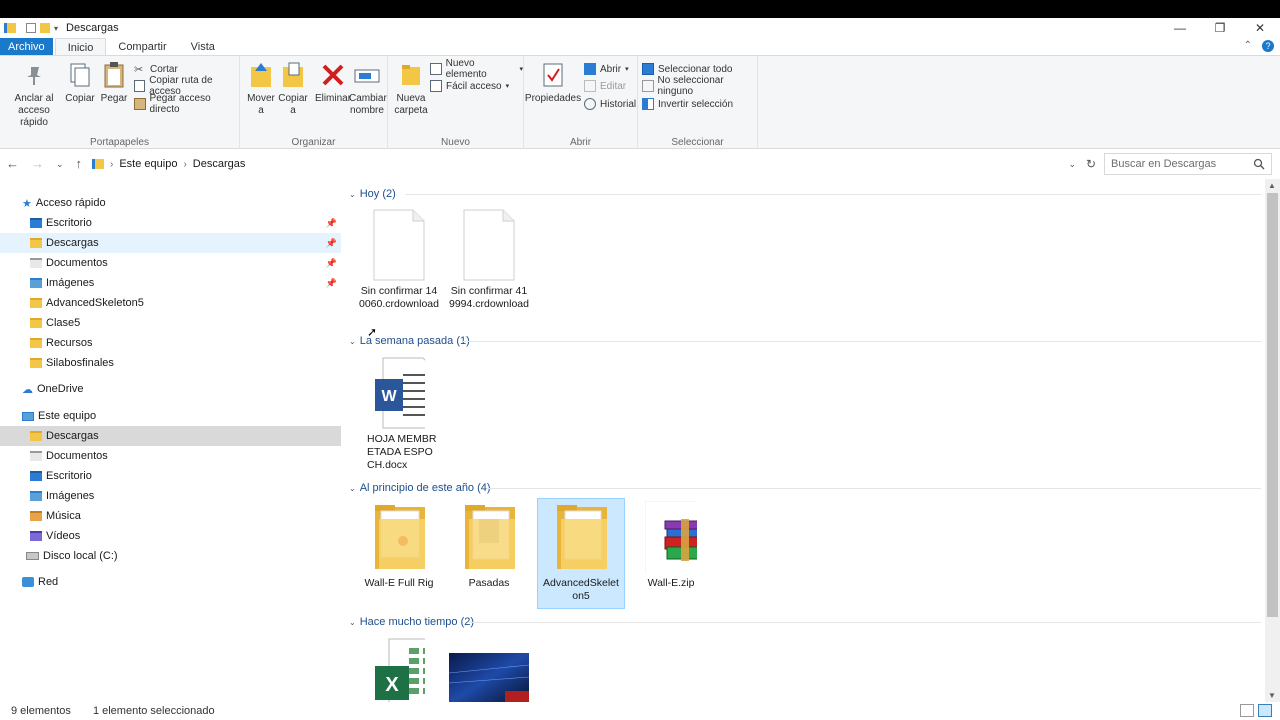 Image resolution: width=1280 pixels, height=720 pixels. I want to click on large-icons-view-icon, so click(1265, 710).